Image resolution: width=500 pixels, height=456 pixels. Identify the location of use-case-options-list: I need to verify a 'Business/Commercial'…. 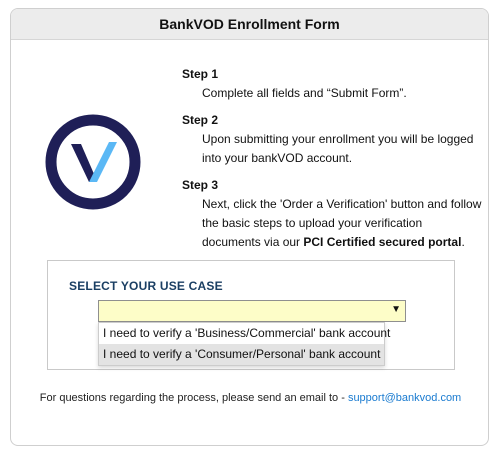
(244, 344).